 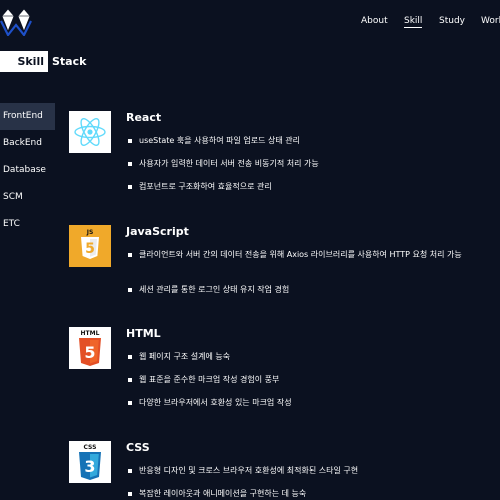 What do you see at coordinates (69, 61) in the screenshot?
I see `page-title-rest: Stack` at bounding box center [69, 61].